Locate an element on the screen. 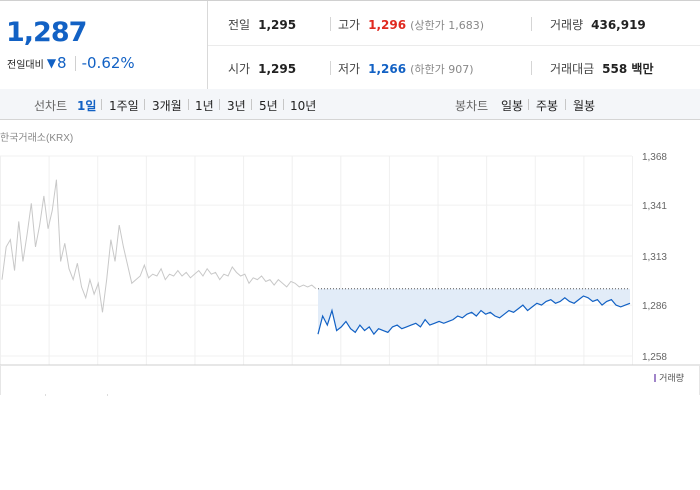  row-divider is located at coordinates (454, 45).